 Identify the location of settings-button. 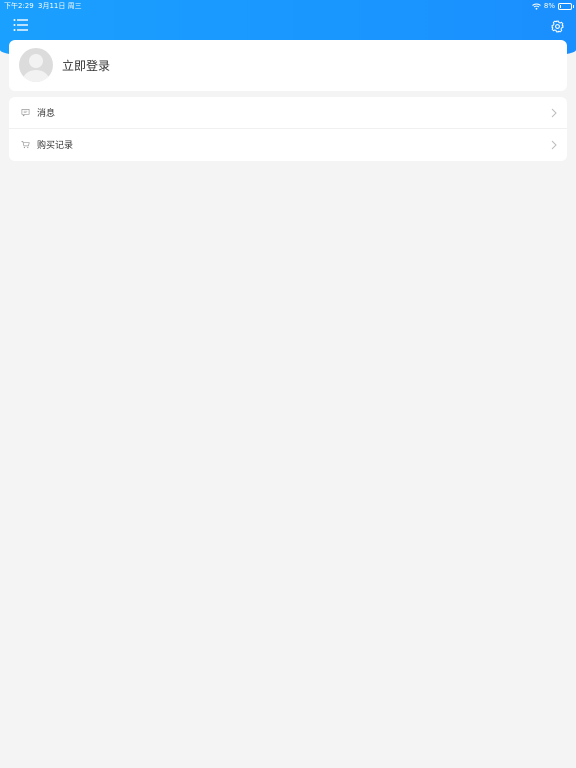
(557, 25).